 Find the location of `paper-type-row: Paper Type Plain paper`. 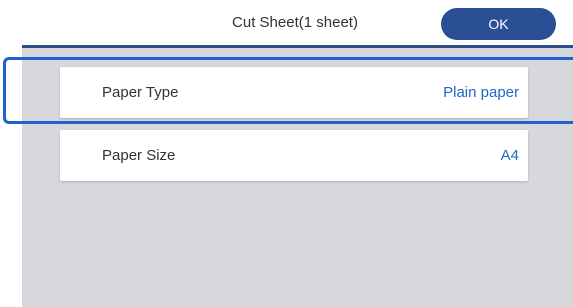

paper-type-row: Paper Type Plain paper is located at coordinates (294, 92).